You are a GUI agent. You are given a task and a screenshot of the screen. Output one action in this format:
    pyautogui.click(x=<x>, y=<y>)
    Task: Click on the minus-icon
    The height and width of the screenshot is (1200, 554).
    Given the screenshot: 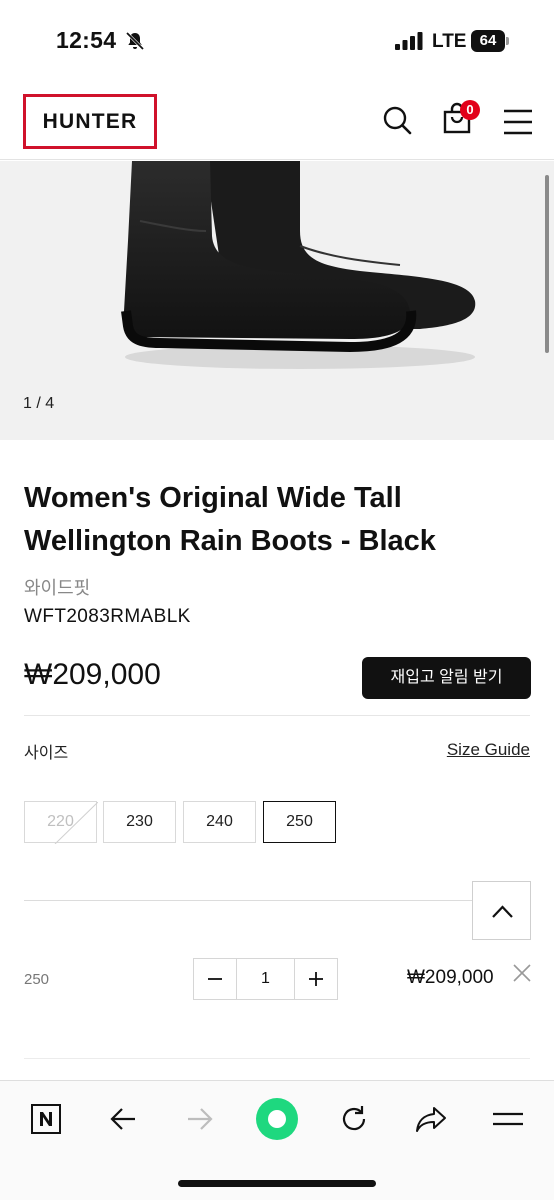 What is the action you would take?
    pyautogui.click(x=215, y=979)
    